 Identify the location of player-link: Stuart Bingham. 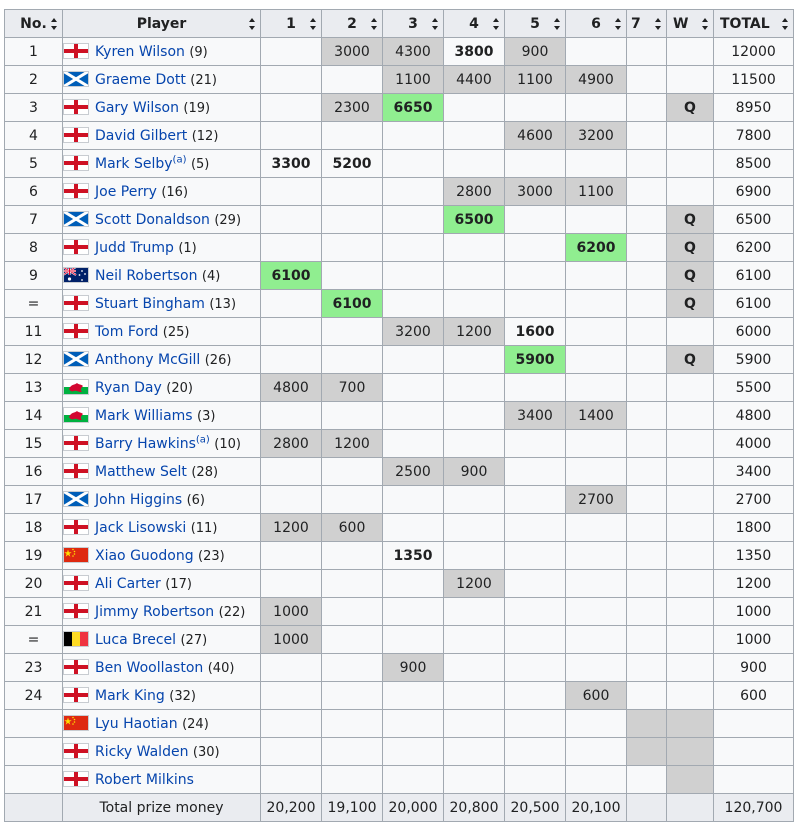
(150, 304).